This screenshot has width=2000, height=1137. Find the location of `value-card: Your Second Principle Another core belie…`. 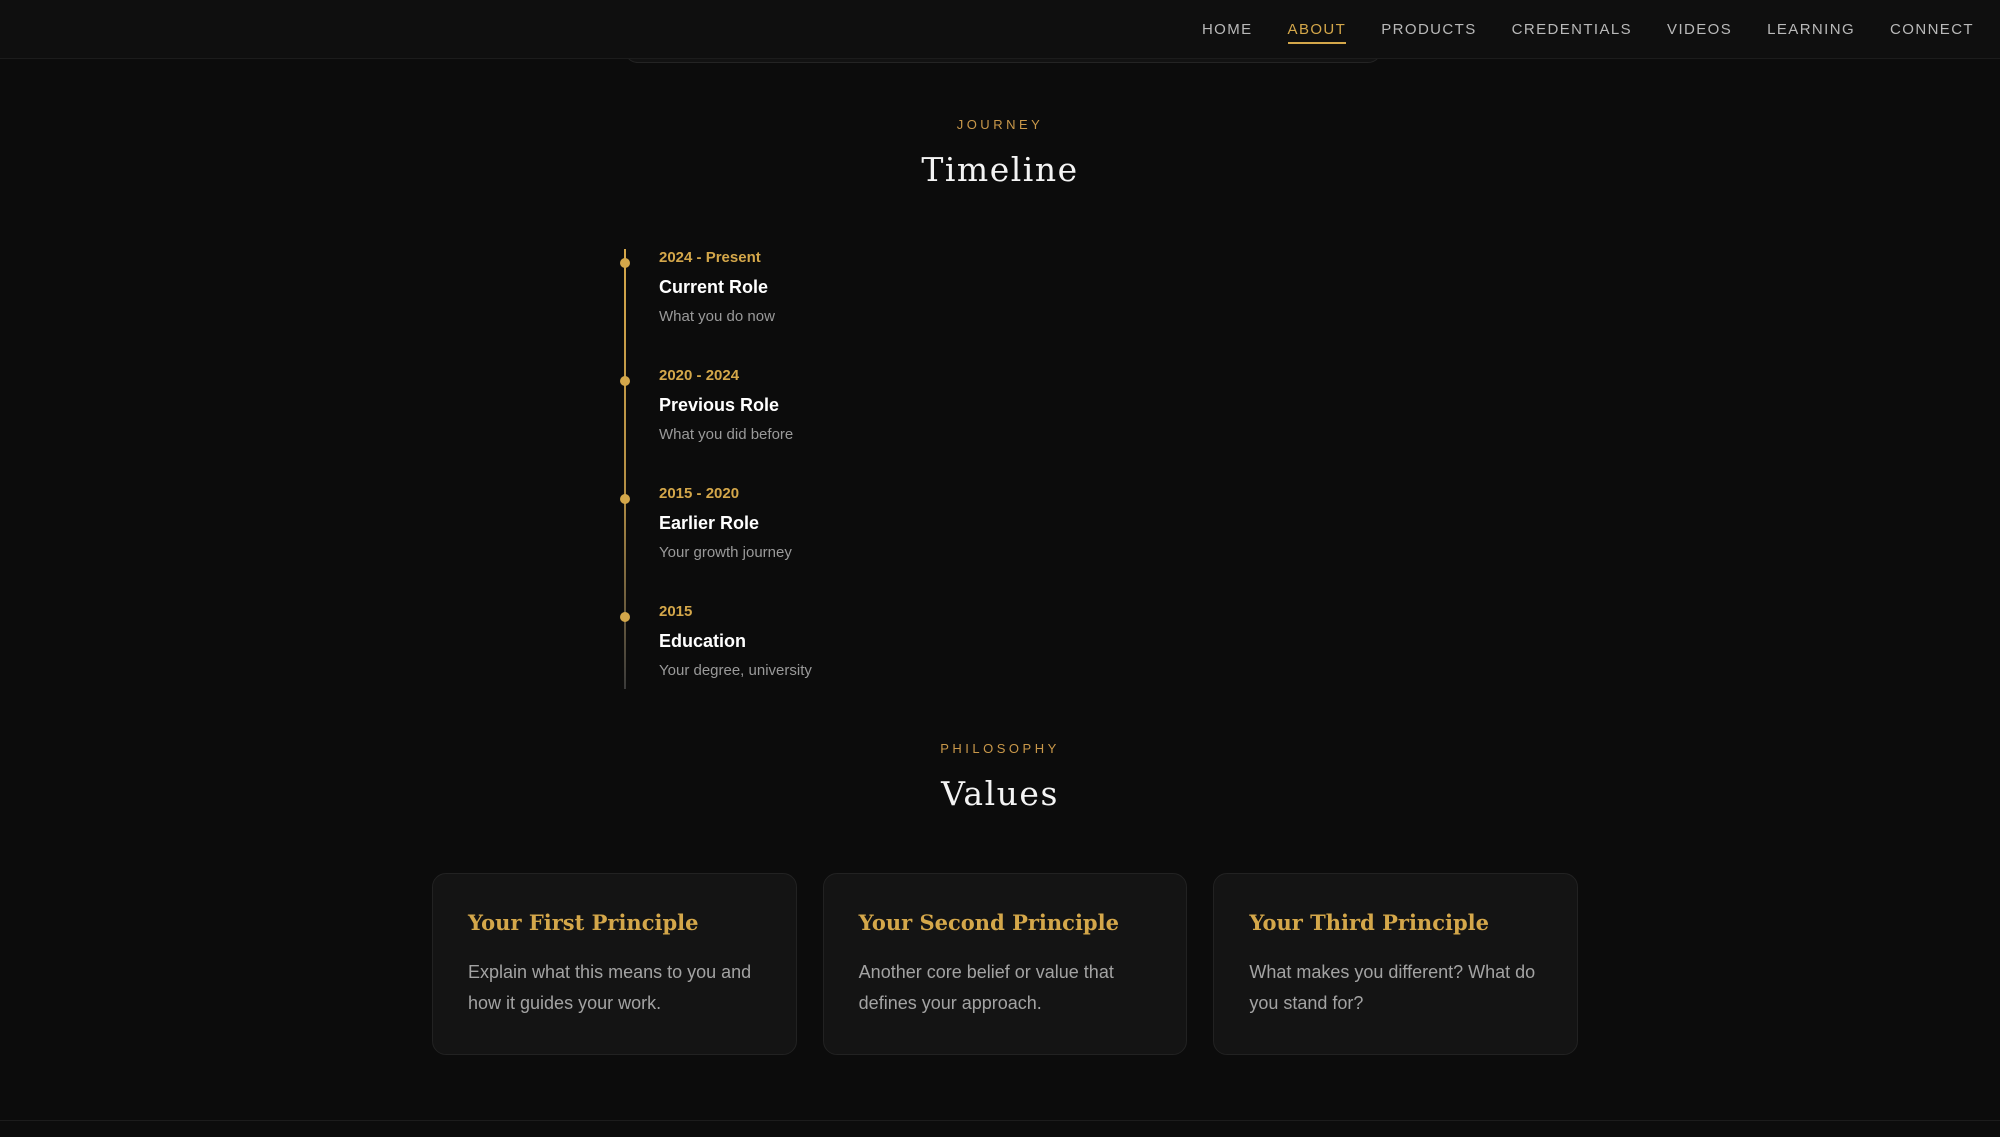

value-card: Your Second Principle Another core belie… is located at coordinates (1005, 964).